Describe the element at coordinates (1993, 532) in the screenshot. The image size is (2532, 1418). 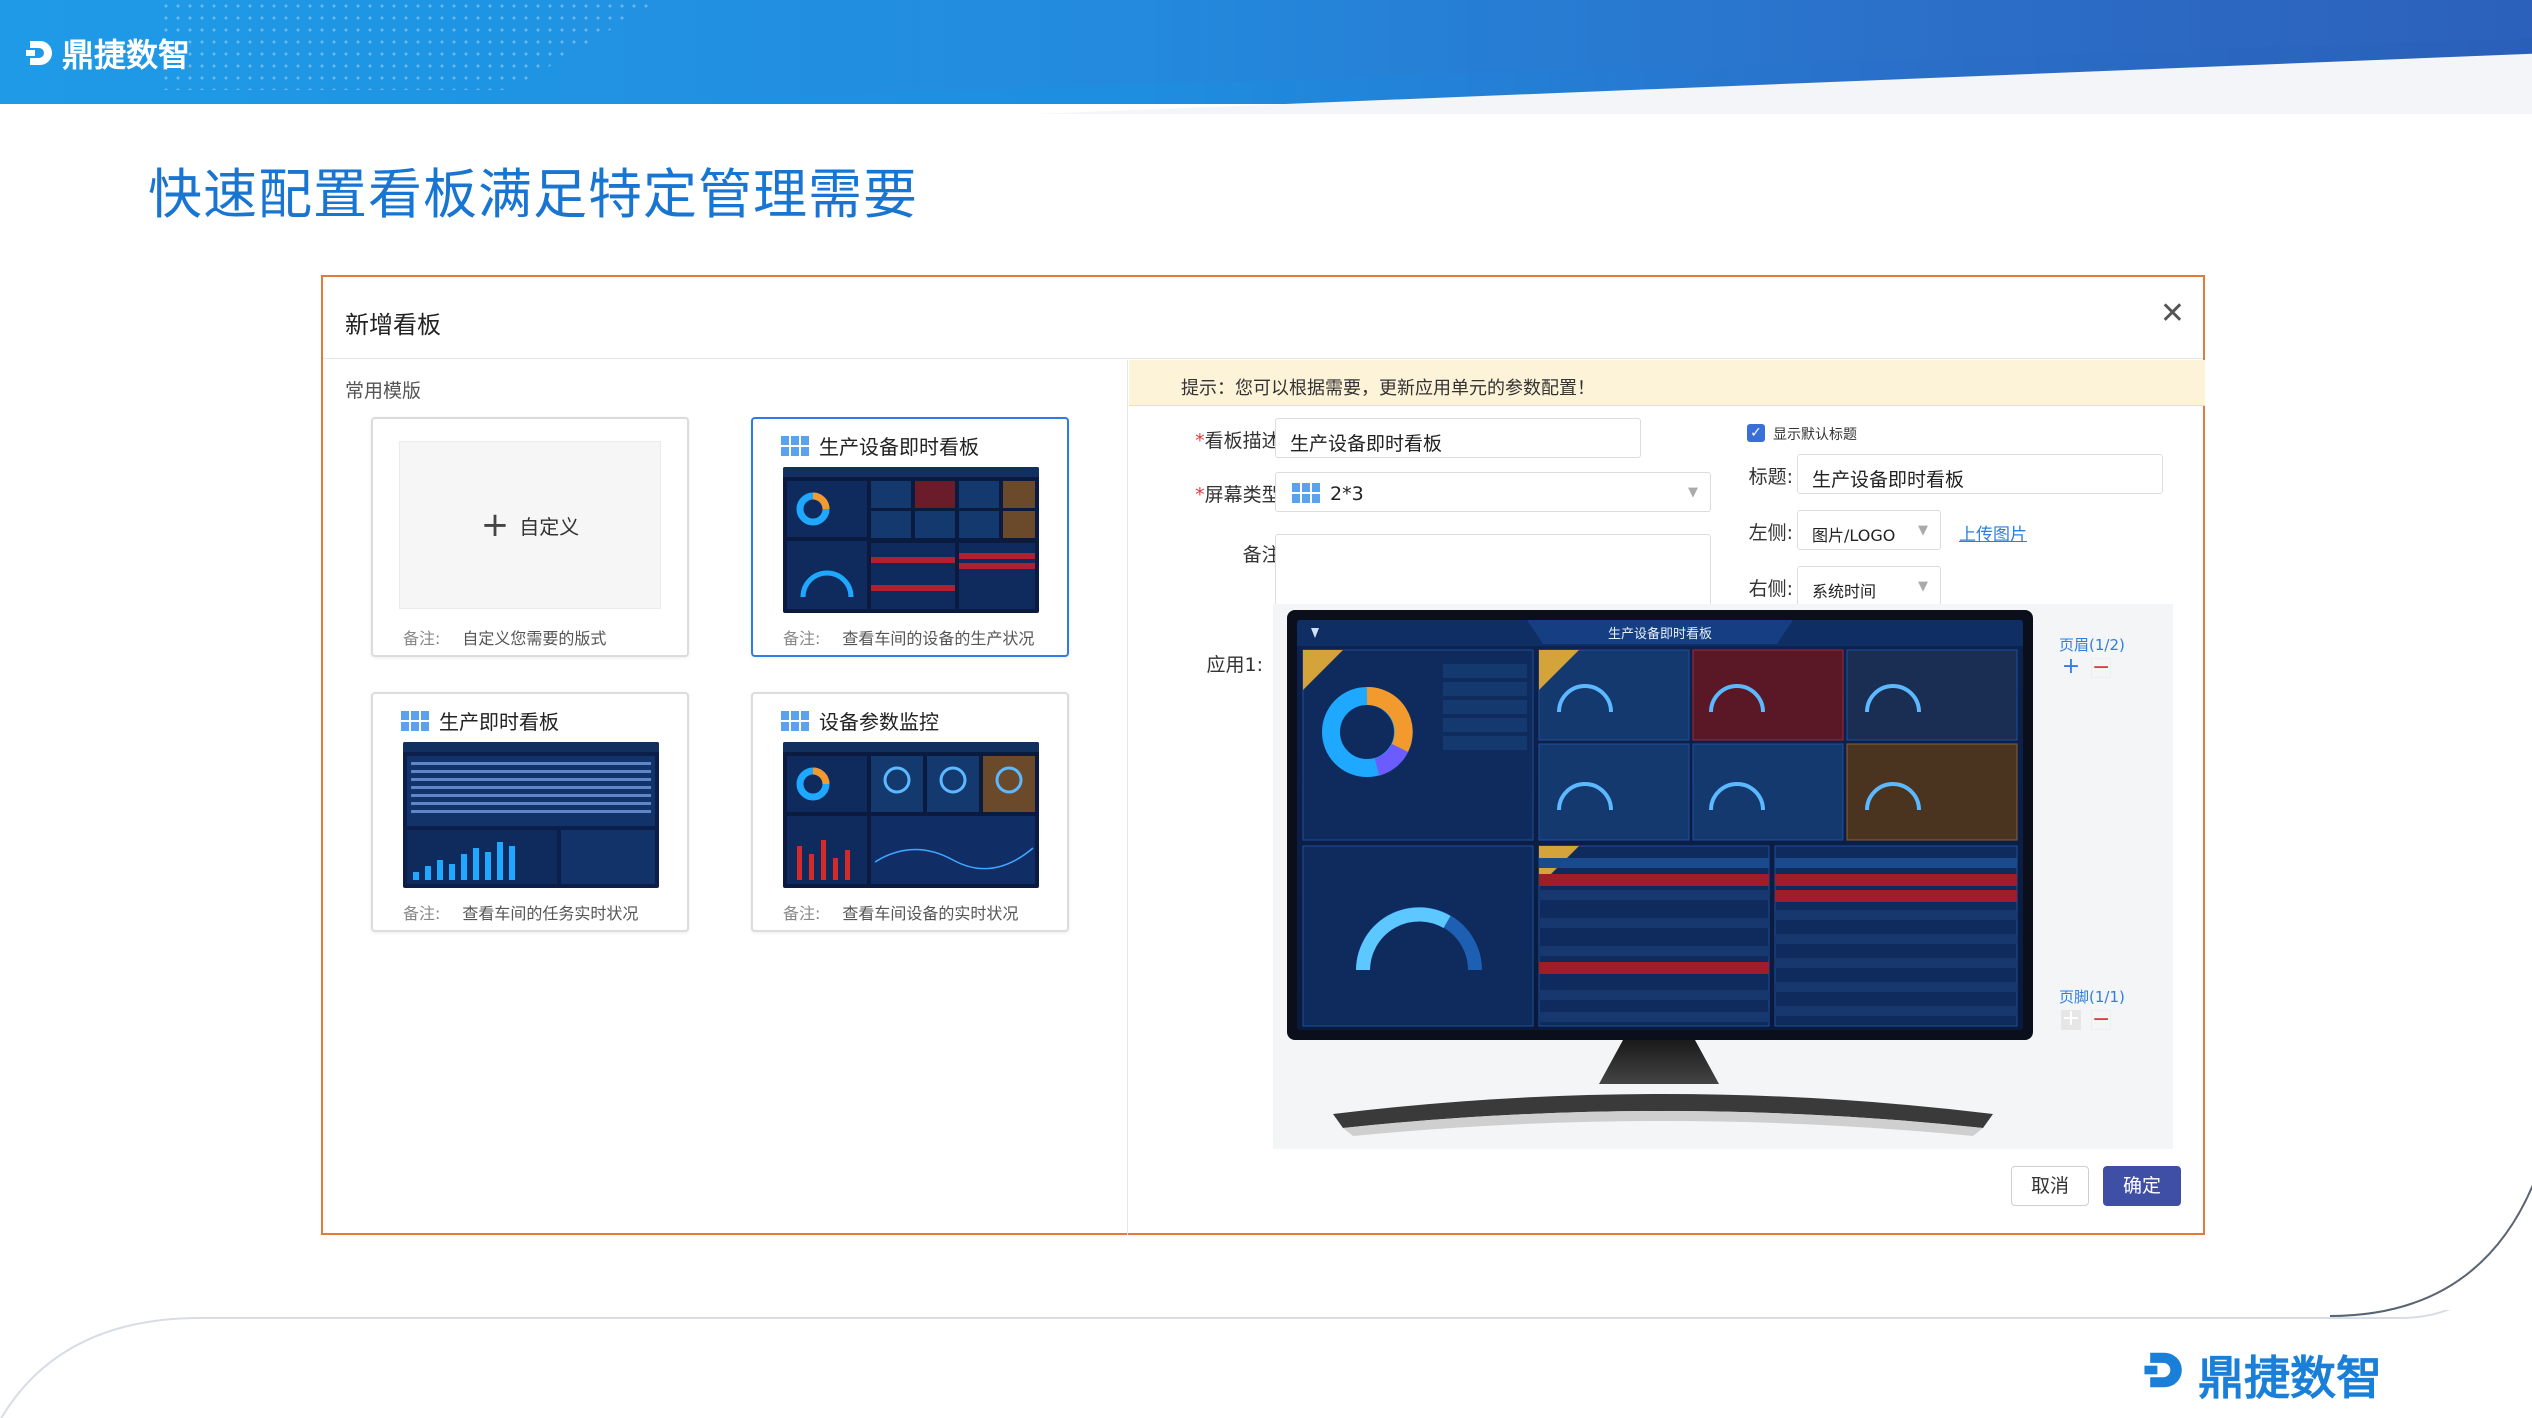
I see `upload-image-link: 上传图片` at that location.